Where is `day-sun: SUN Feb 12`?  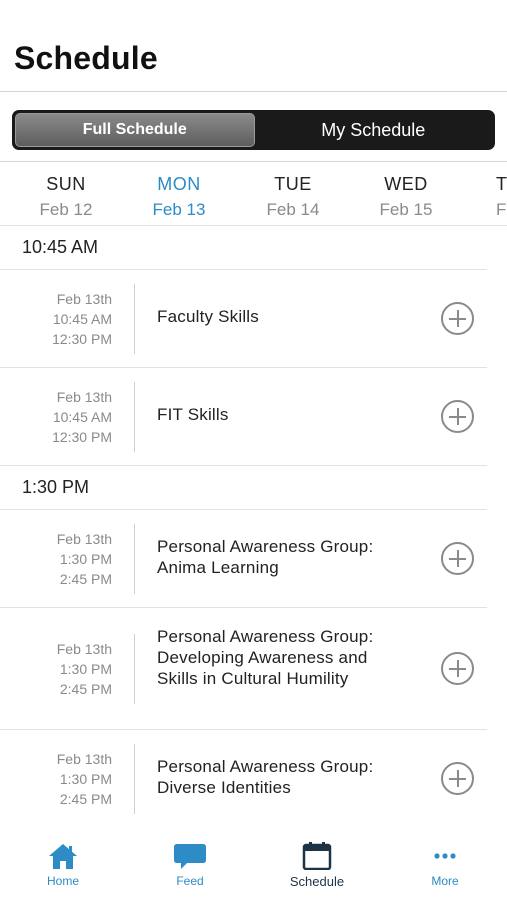 day-sun: SUN Feb 12 is located at coordinates (66, 197).